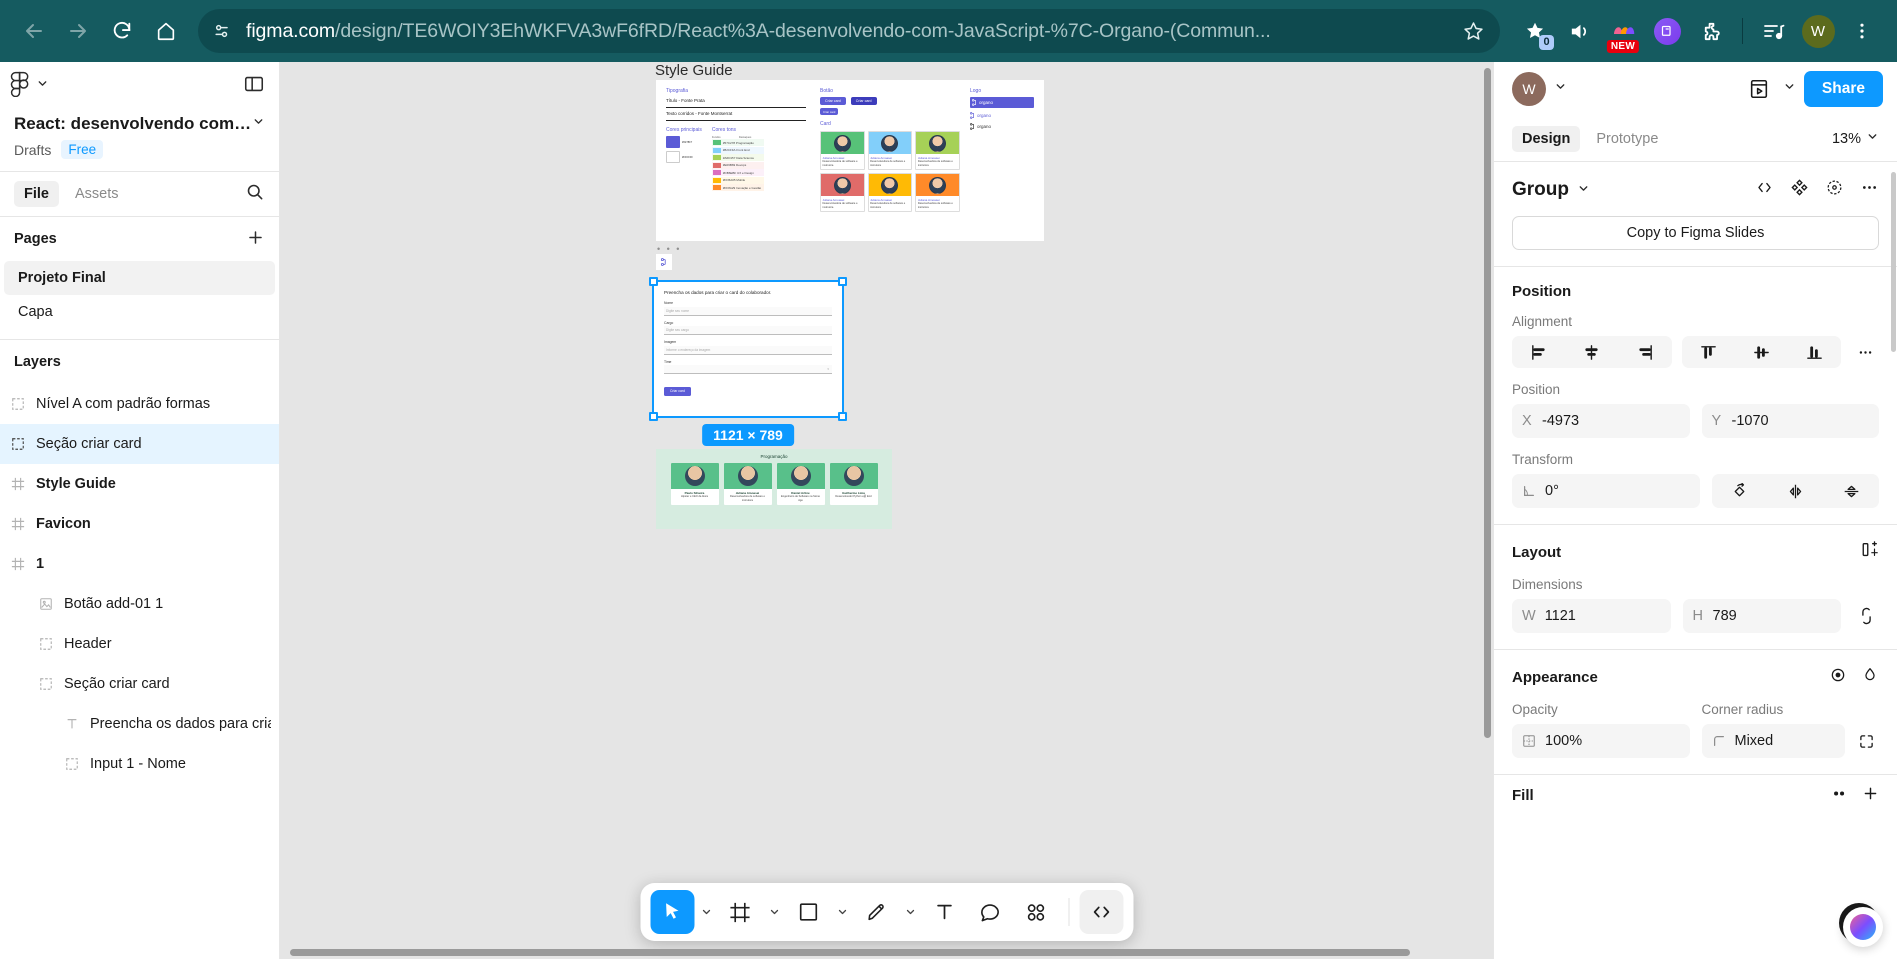  What do you see at coordinates (1834, 190) in the screenshot?
I see `scope-icon` at bounding box center [1834, 190].